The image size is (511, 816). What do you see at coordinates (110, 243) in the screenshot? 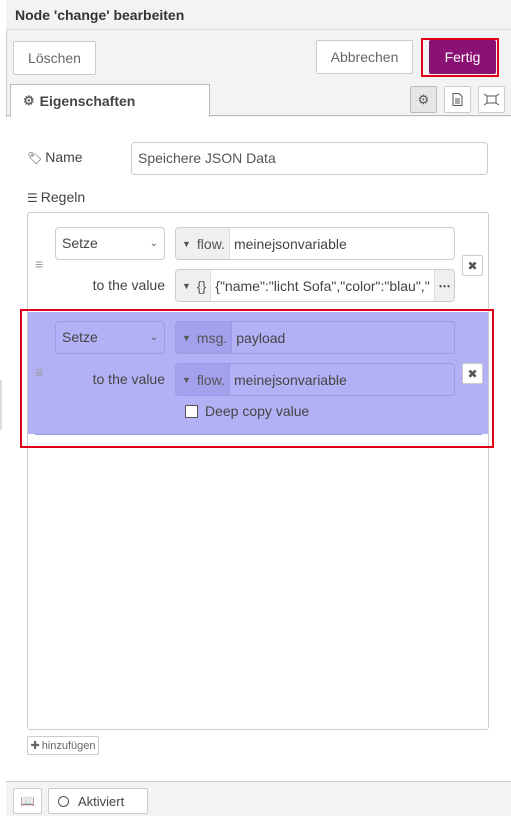
I see `rule-action-select: Setze ⌄` at bounding box center [110, 243].